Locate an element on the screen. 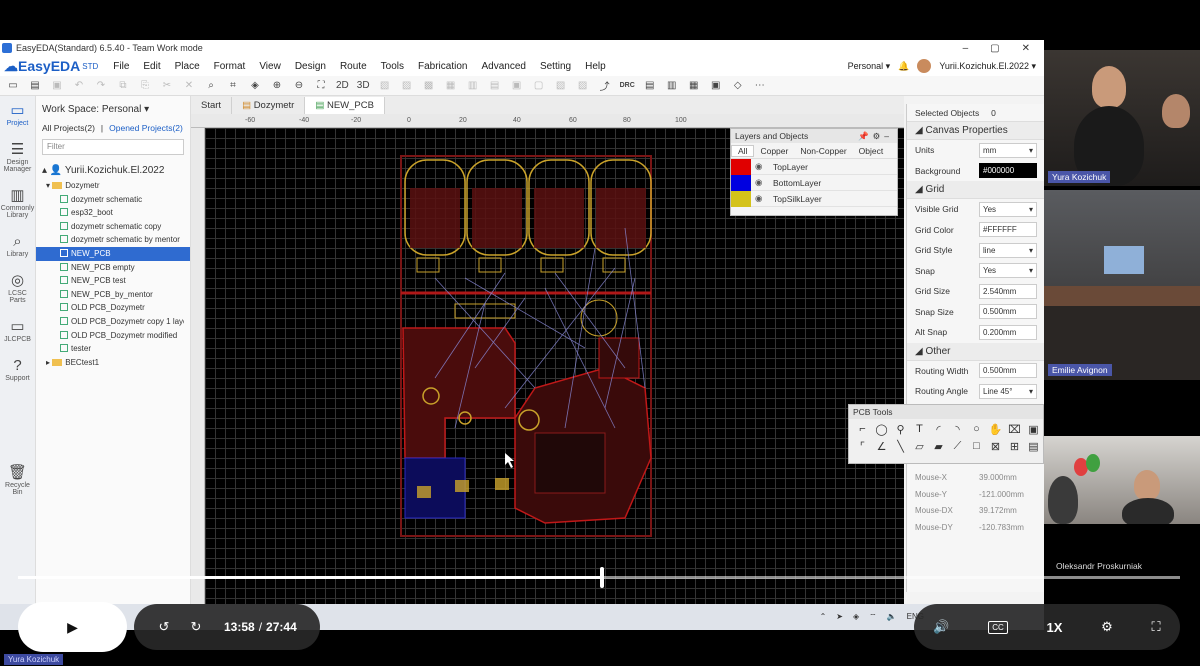 The height and width of the screenshot is (666, 1200). menu-view: View is located at coordinates (270, 66).